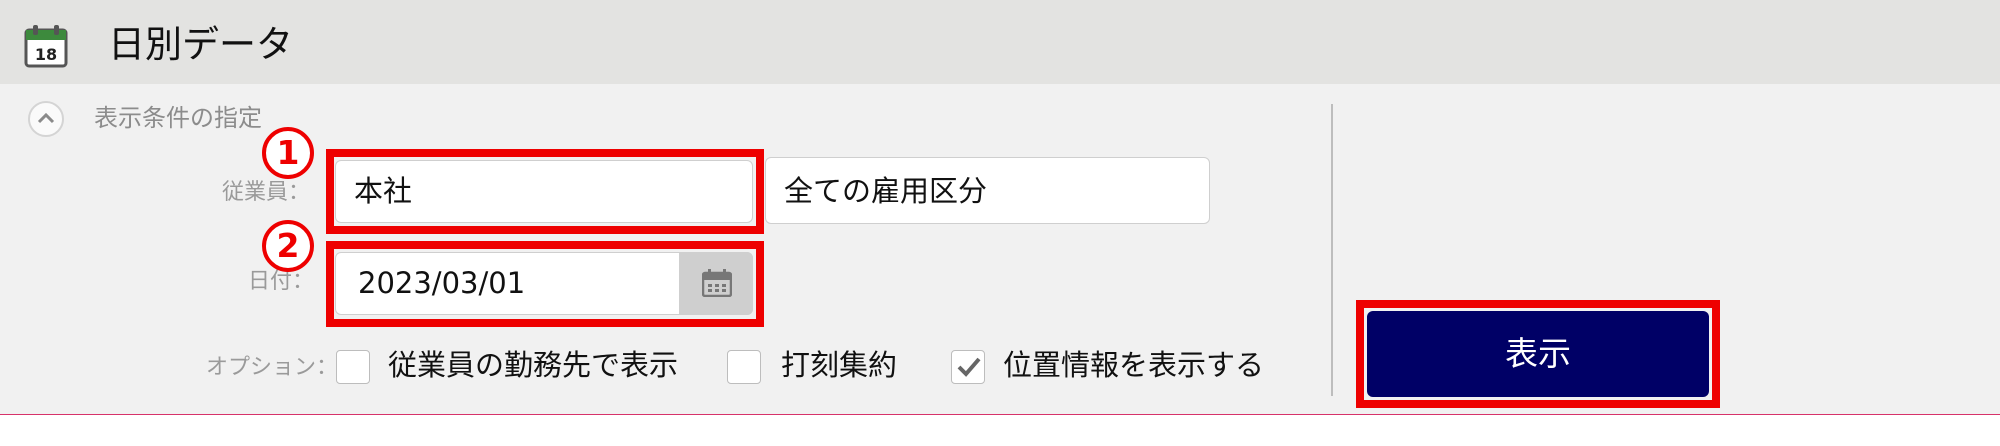 This screenshot has width=2000, height=446. Describe the element at coordinates (987, 190) in the screenshot. I see `employment-type-select: 全ての雇用区分` at that location.